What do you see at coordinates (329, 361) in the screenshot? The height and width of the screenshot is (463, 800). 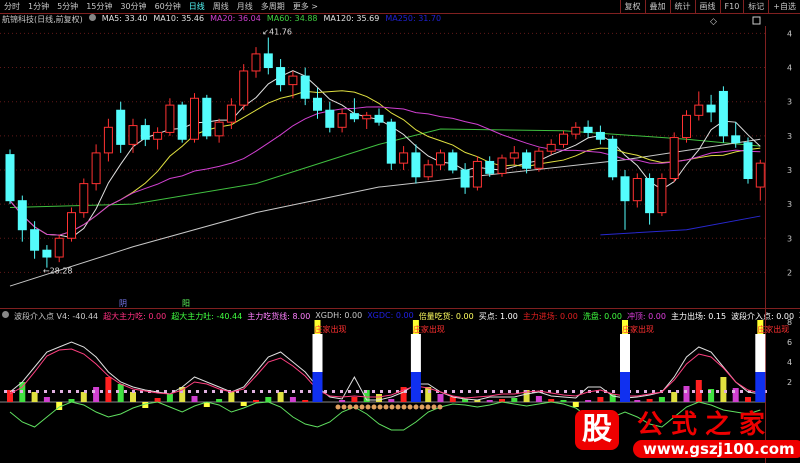 I see `signal-column: 庄家出现` at bounding box center [329, 361].